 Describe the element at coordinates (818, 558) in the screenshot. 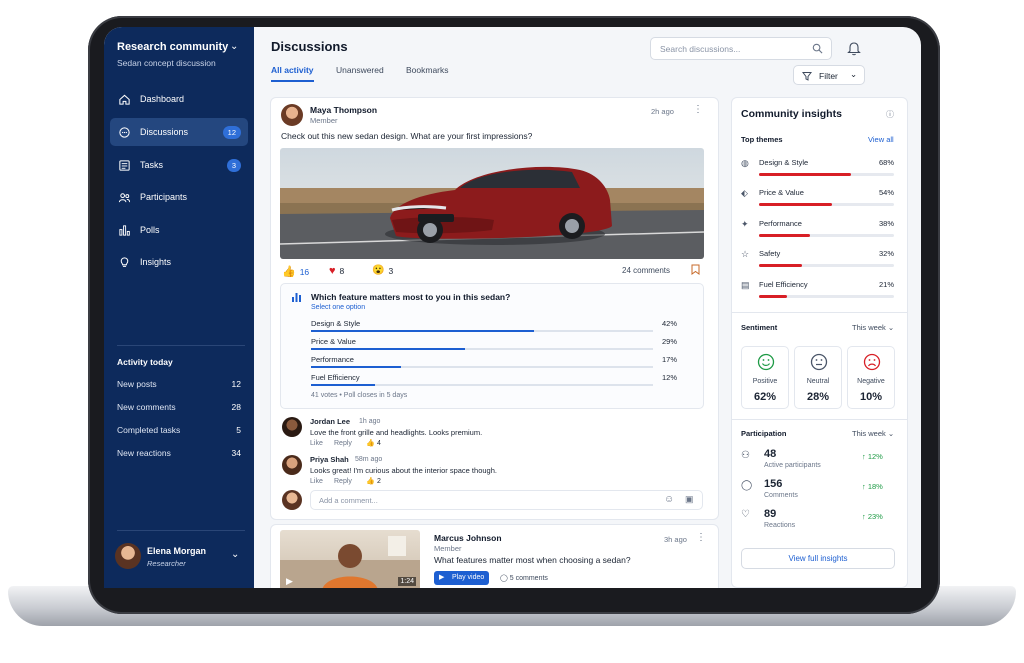

I see `view-full-insights-button: View full insights` at that location.